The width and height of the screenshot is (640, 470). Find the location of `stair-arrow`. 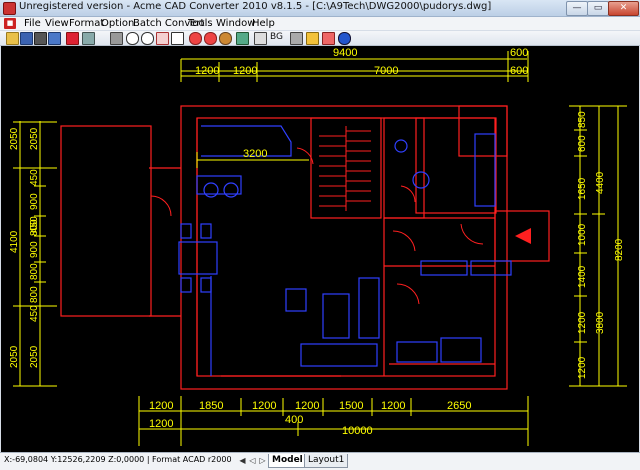

stair-arrow is located at coordinates (523, 236).